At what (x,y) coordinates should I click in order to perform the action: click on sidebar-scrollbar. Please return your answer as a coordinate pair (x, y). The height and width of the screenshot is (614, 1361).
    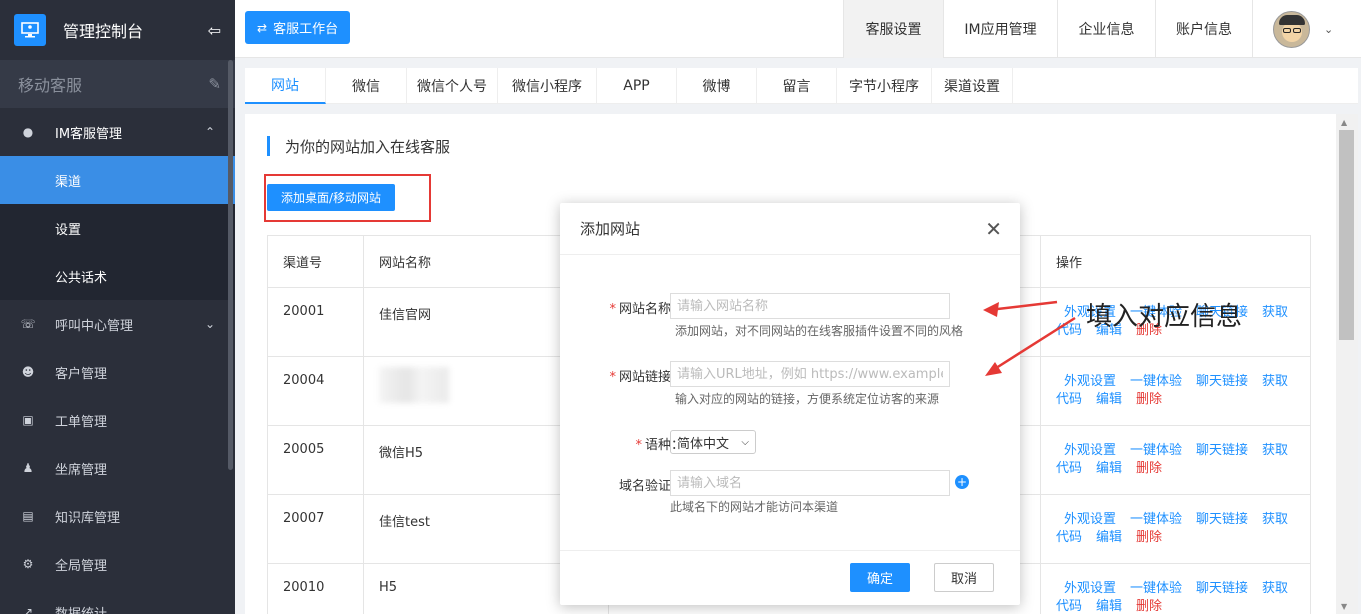
    Looking at the image, I should click on (230, 265).